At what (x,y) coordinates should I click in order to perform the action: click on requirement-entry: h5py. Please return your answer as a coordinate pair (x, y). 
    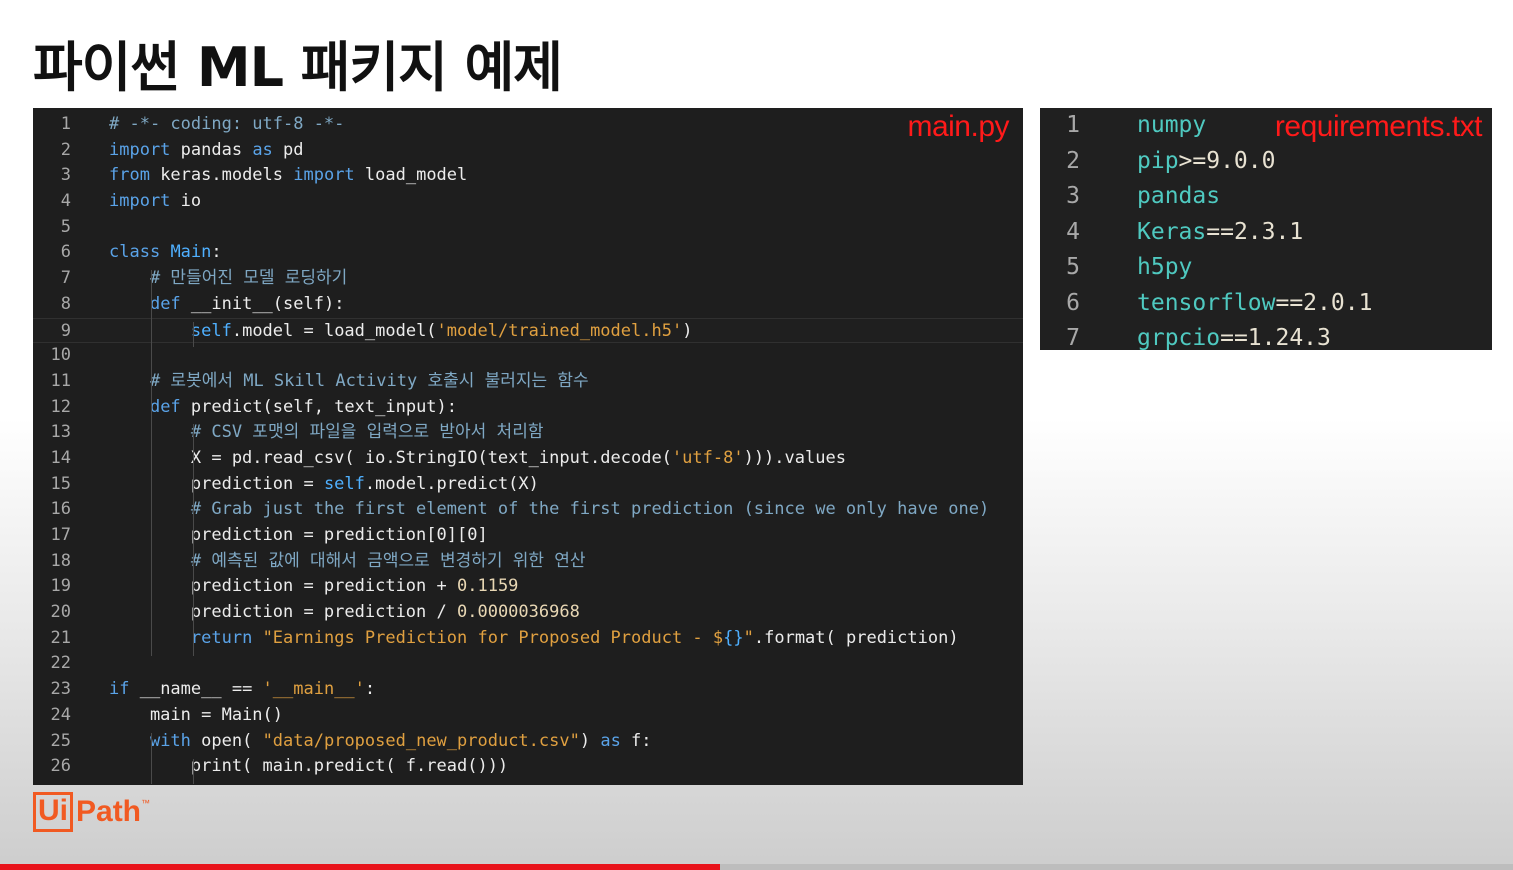
    Looking at the image, I should click on (1164, 268).